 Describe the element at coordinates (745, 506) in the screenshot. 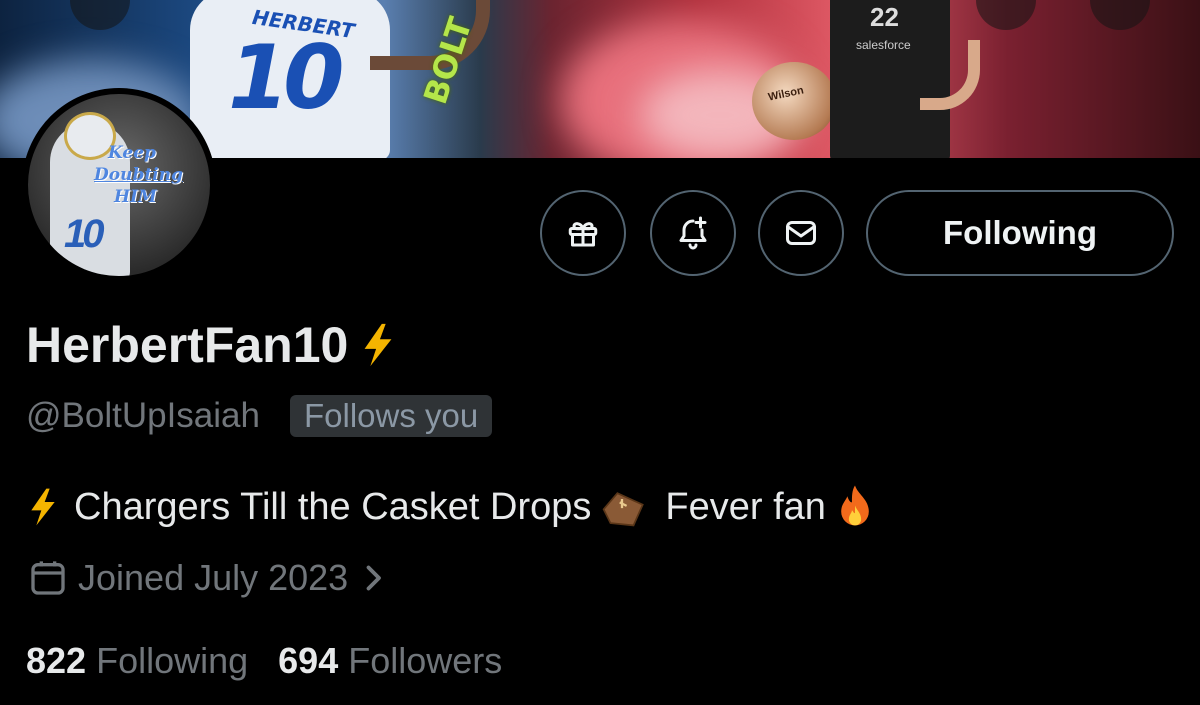

I see `bio-text-part2: Fever fan` at that location.